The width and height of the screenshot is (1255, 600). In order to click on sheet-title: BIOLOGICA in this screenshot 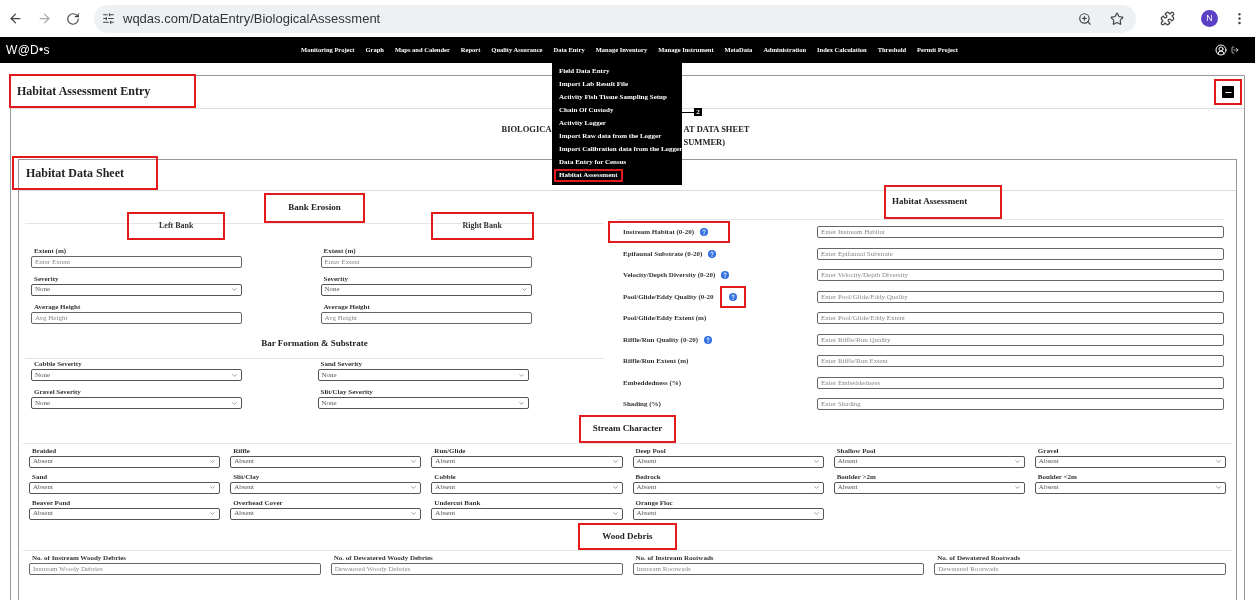, I will do `click(526, 129)`.